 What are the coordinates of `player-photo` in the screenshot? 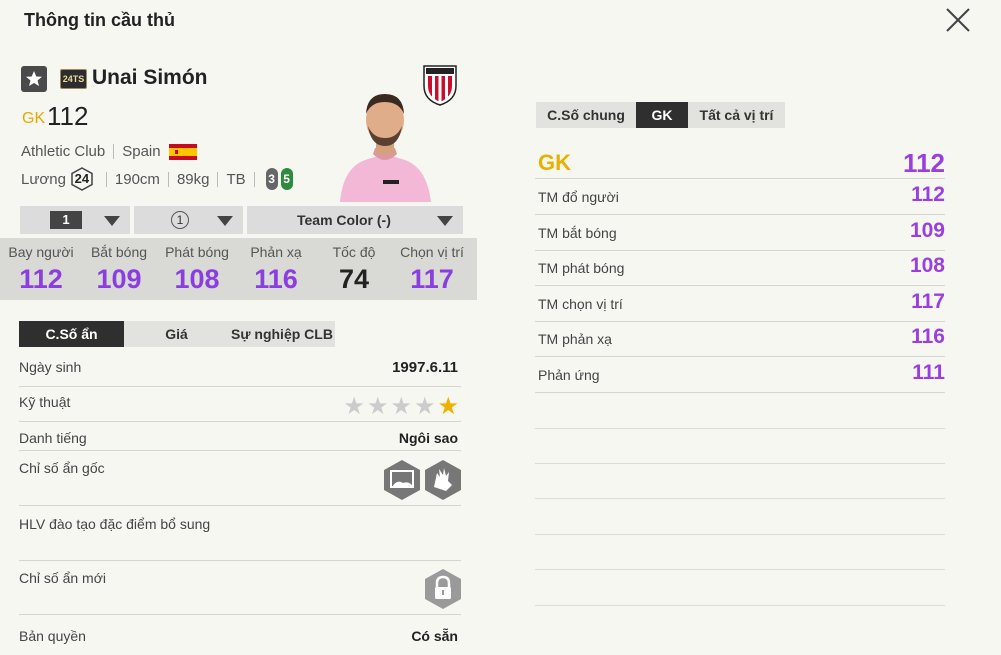 It's located at (385, 148).